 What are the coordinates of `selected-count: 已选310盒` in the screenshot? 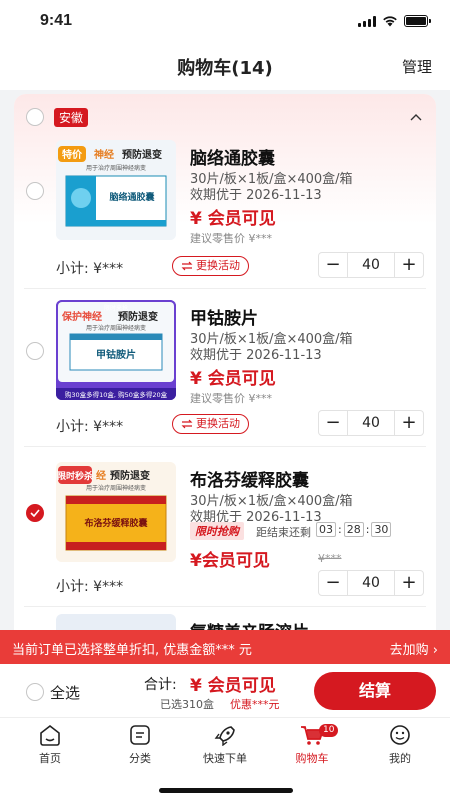 It's located at (187, 704).